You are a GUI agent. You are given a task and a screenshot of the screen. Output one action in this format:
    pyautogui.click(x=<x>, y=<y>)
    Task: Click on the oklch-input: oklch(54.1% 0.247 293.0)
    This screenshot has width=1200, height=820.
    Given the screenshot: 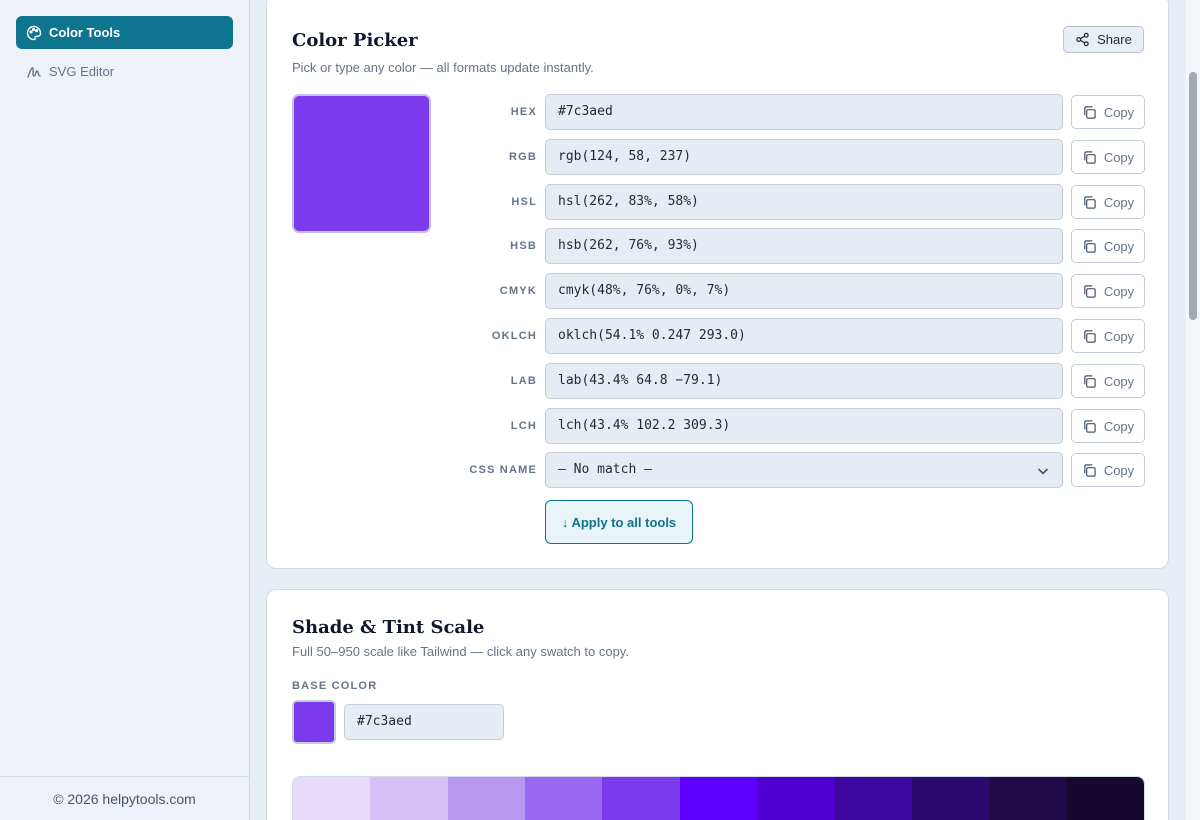 What is the action you would take?
    pyautogui.click(x=804, y=336)
    